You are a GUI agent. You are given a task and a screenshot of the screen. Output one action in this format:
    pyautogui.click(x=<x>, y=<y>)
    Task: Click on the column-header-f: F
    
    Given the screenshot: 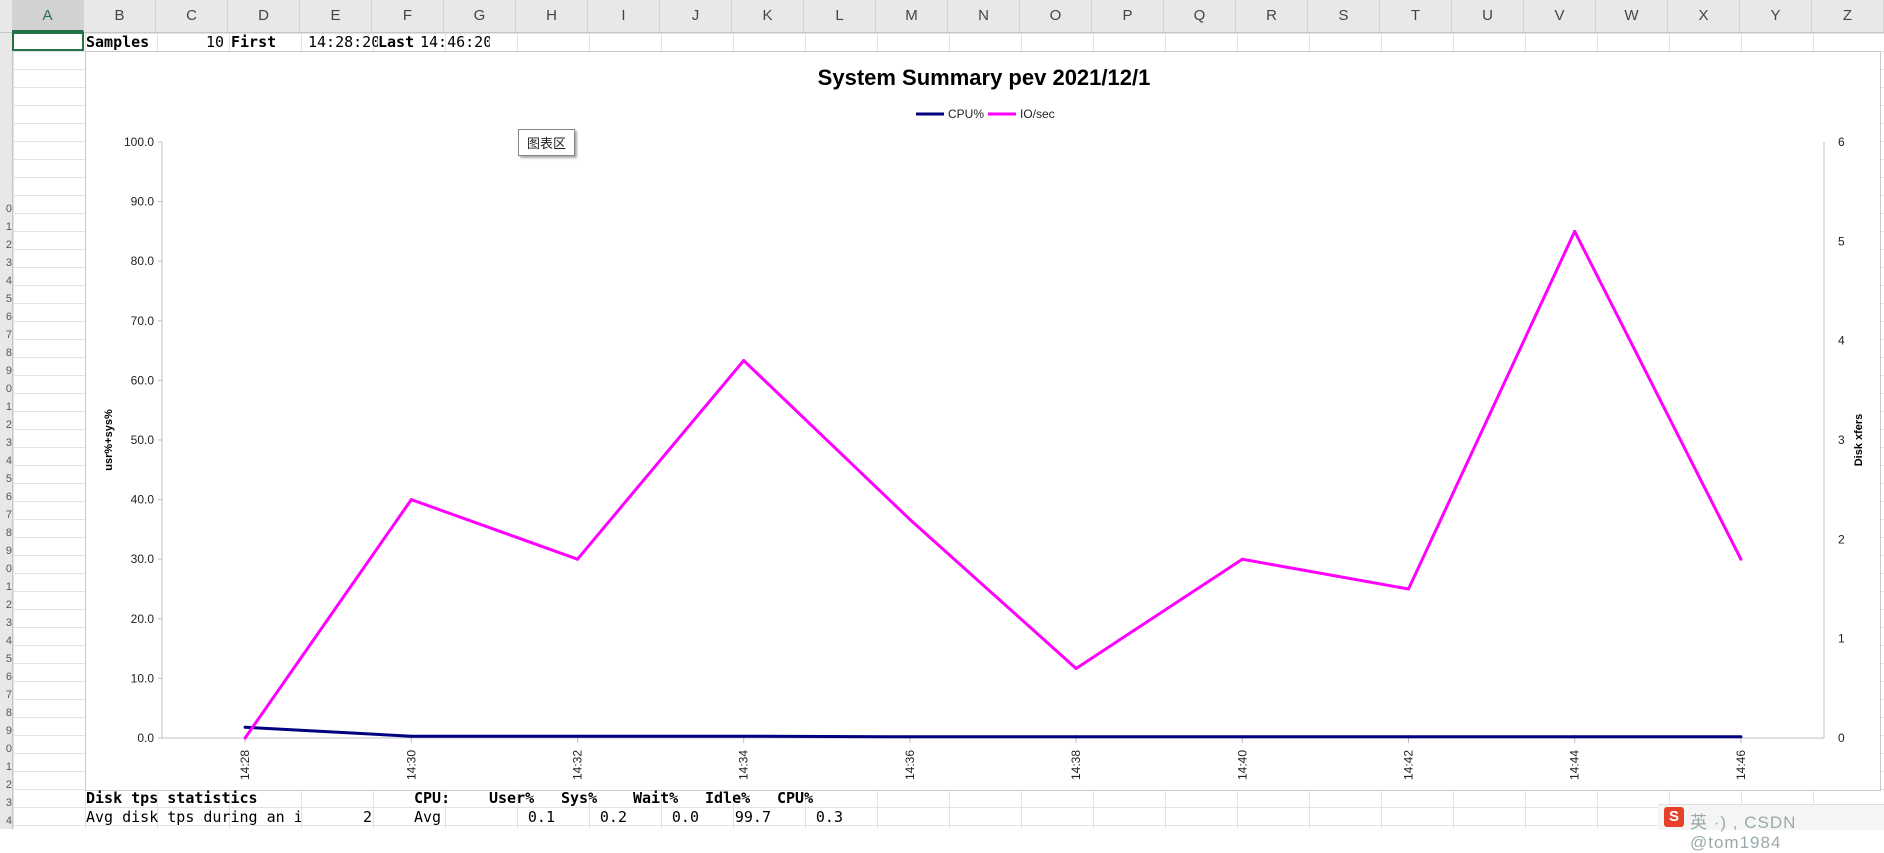 What is the action you would take?
    pyautogui.click(x=408, y=16)
    